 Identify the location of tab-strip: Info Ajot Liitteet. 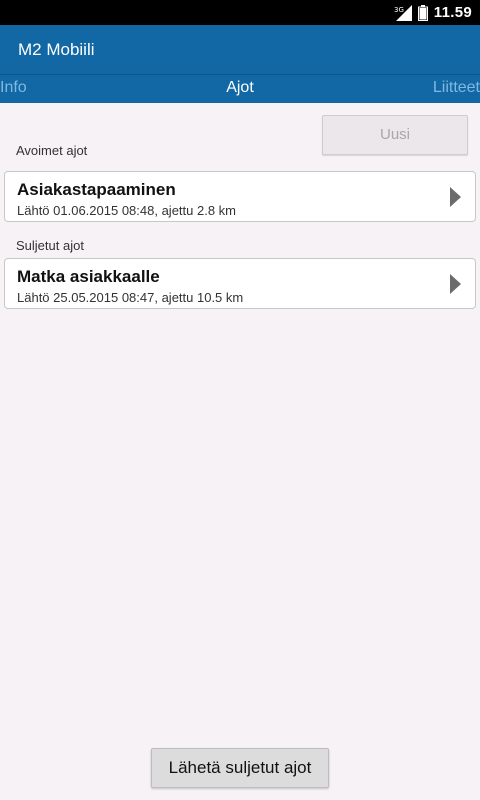
(240, 89).